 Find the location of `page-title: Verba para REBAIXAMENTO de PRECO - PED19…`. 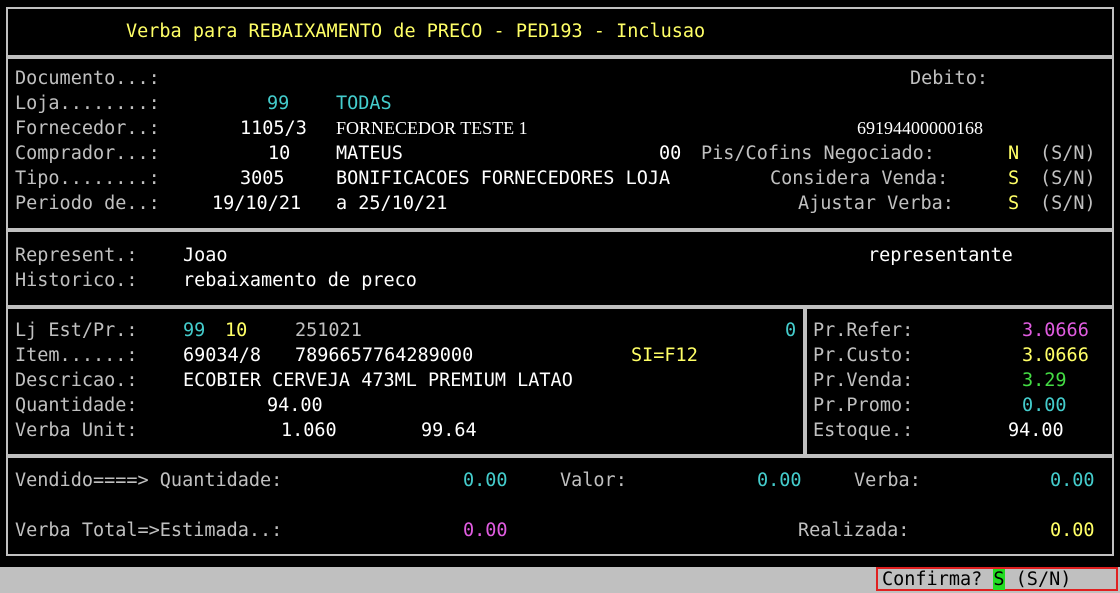

page-title: Verba para REBAIXAMENTO de PRECO - PED19… is located at coordinates (416, 31).